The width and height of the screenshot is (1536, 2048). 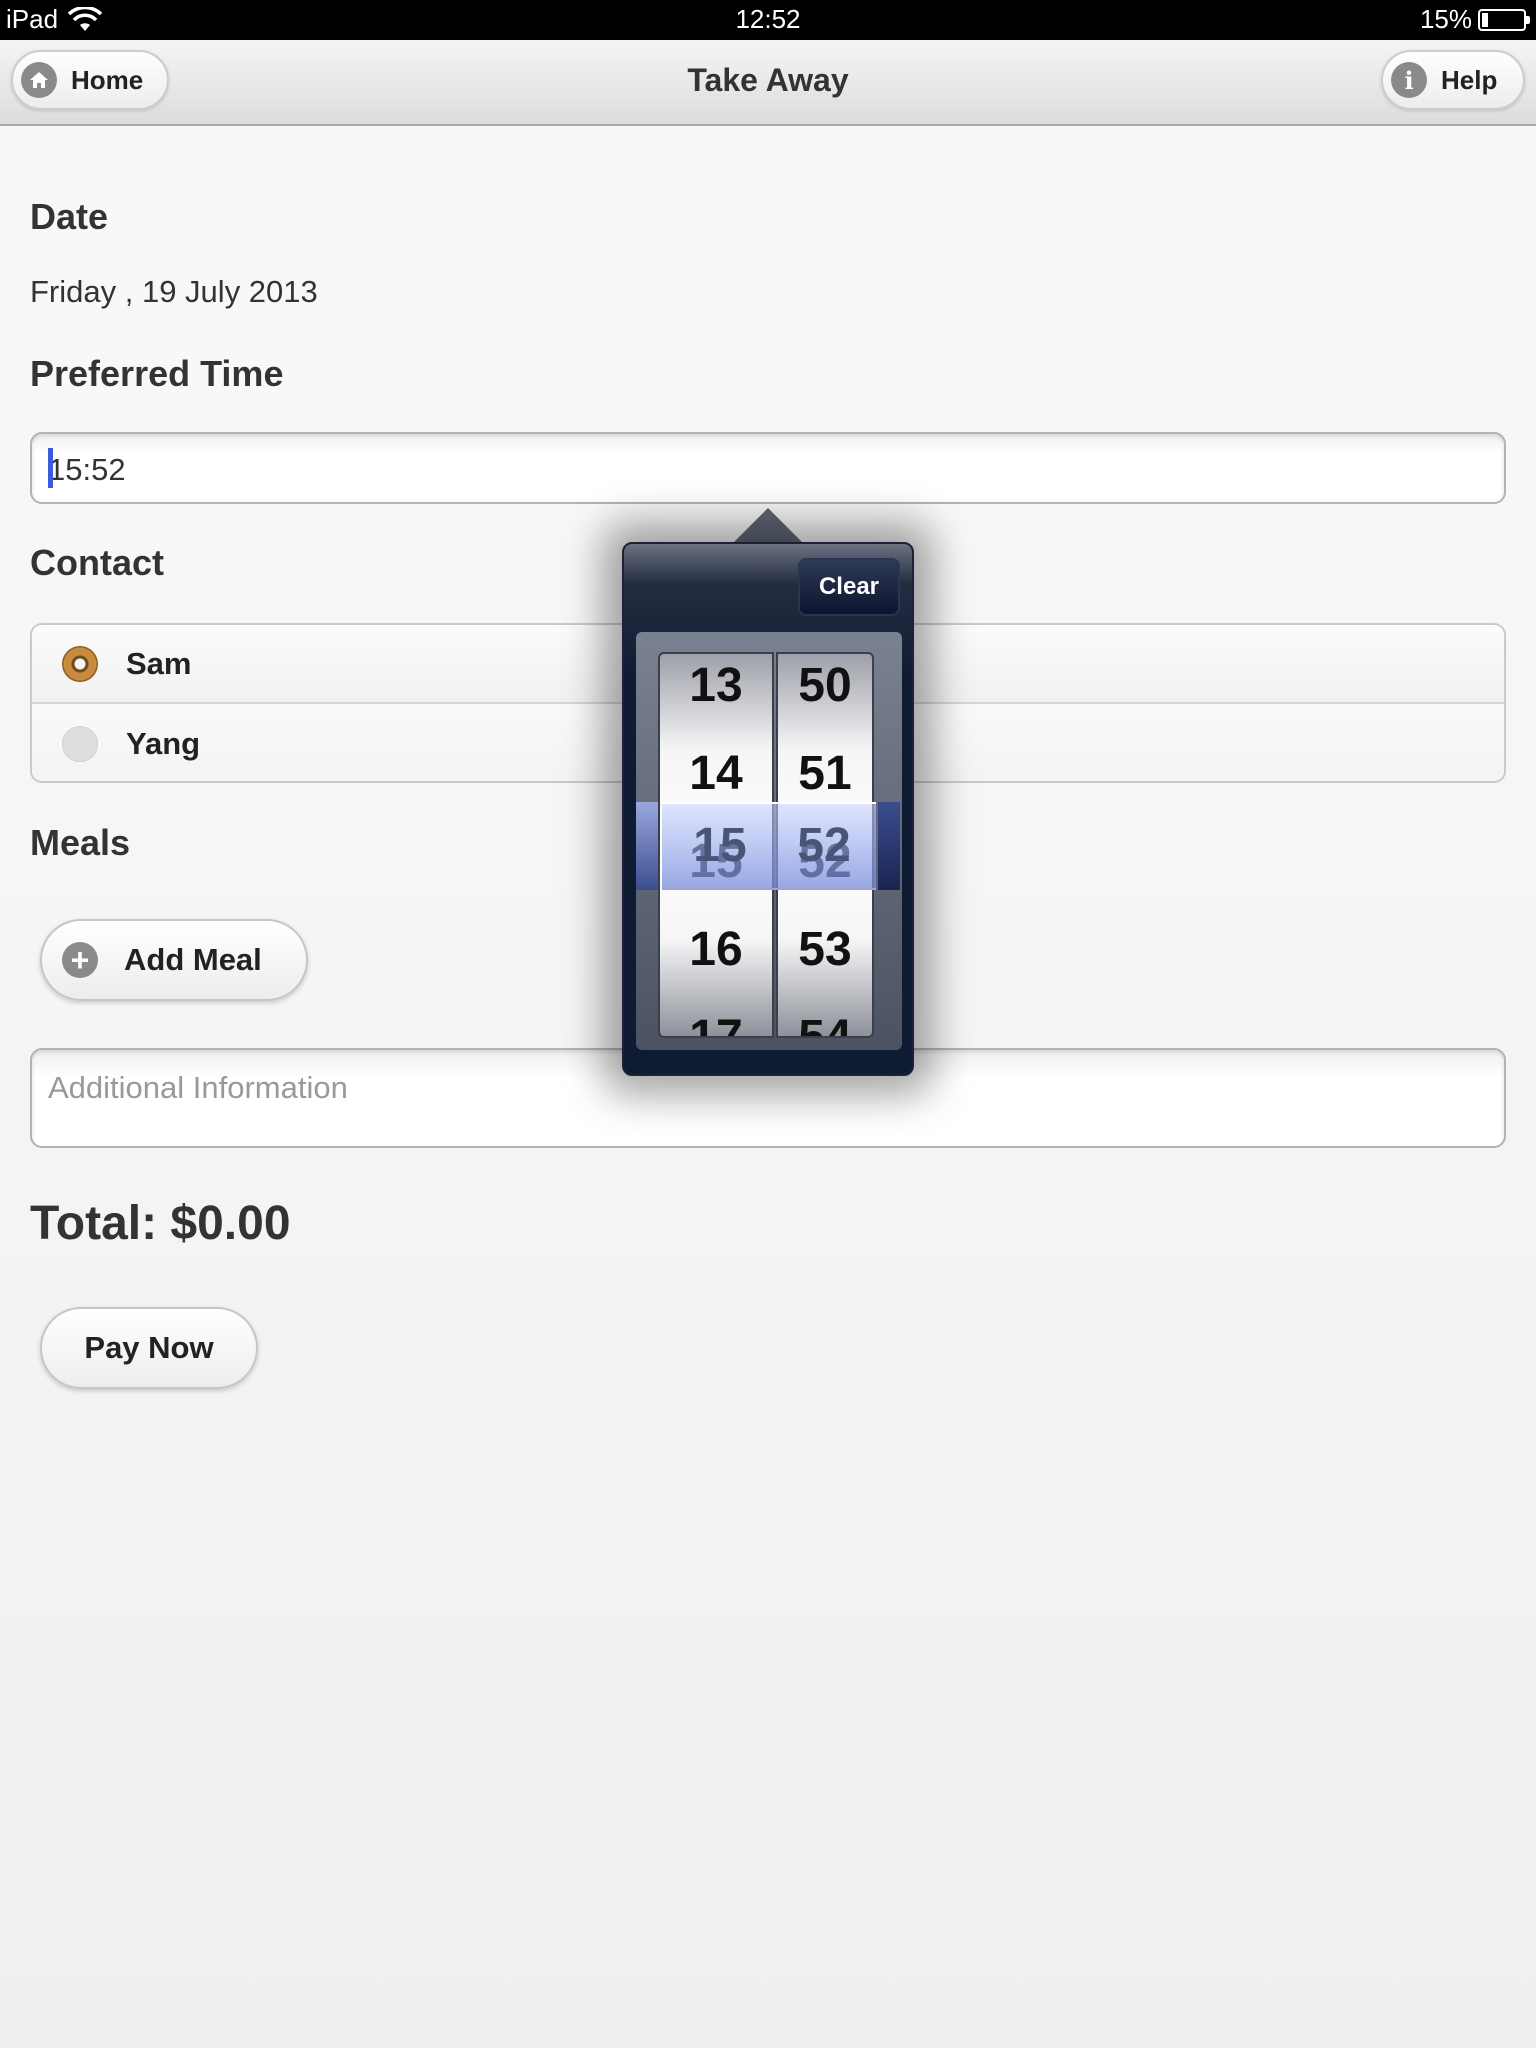 I want to click on pay-now-button: Pay Now, so click(x=149, y=1348).